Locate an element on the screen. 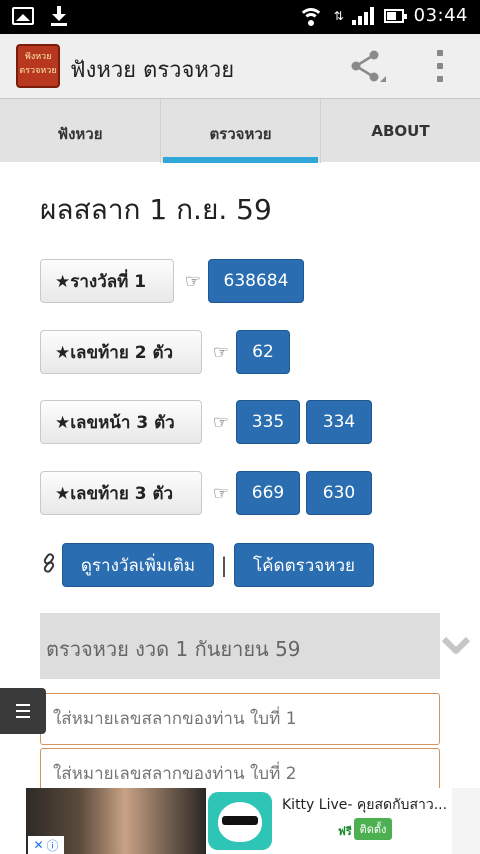 Image resolution: width=480 pixels, height=854 pixels. prize-row-last2: ★เลขท้าย 2 ตัว ☞ 62 is located at coordinates (168, 352).